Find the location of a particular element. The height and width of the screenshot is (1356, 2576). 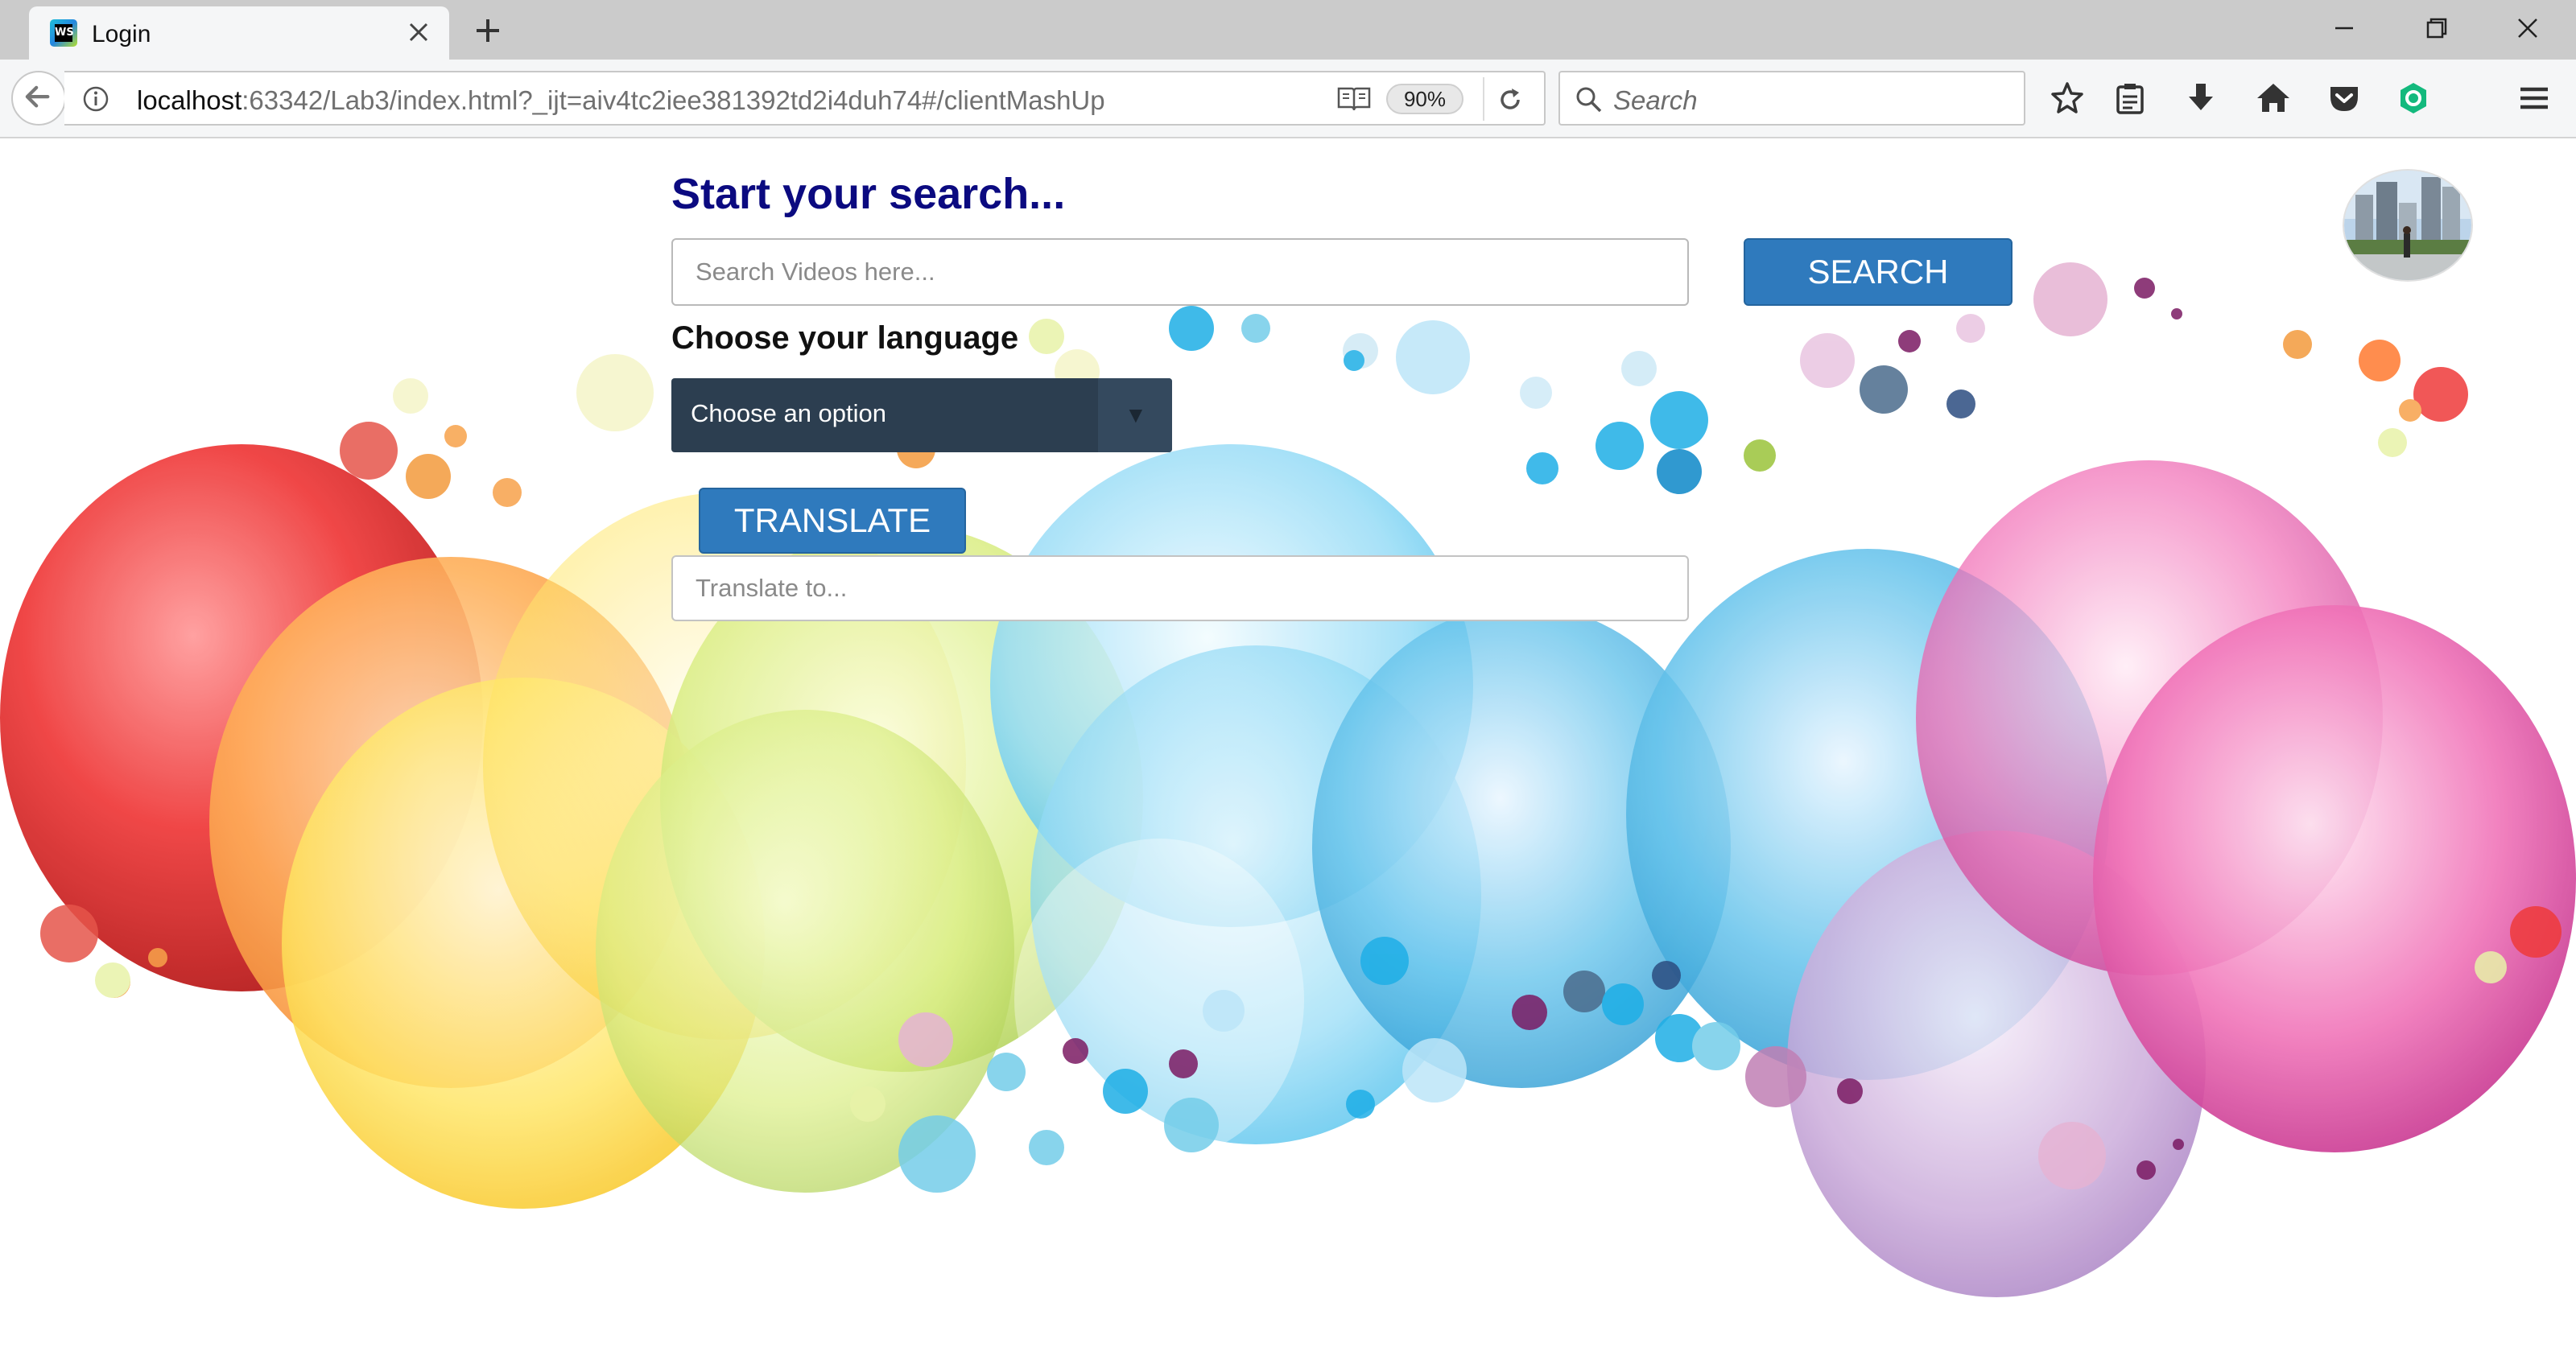

tab-title: Login is located at coordinates (121, 34).